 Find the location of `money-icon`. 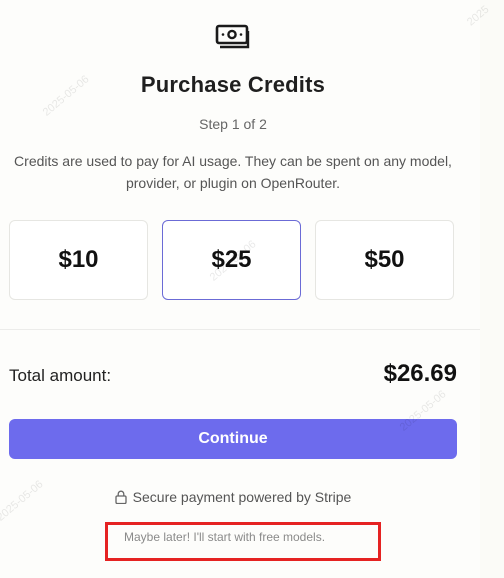

money-icon is located at coordinates (232, 36).